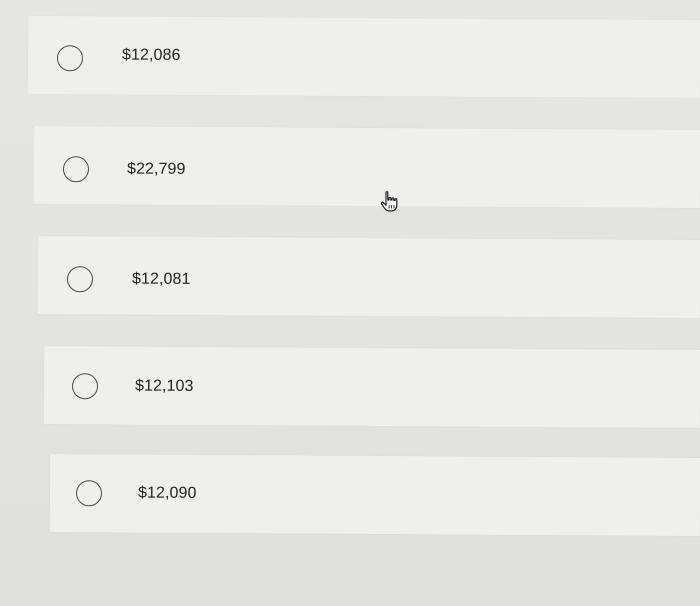  Describe the element at coordinates (151, 55) in the screenshot. I see `answer-option-label: $12,086` at that location.